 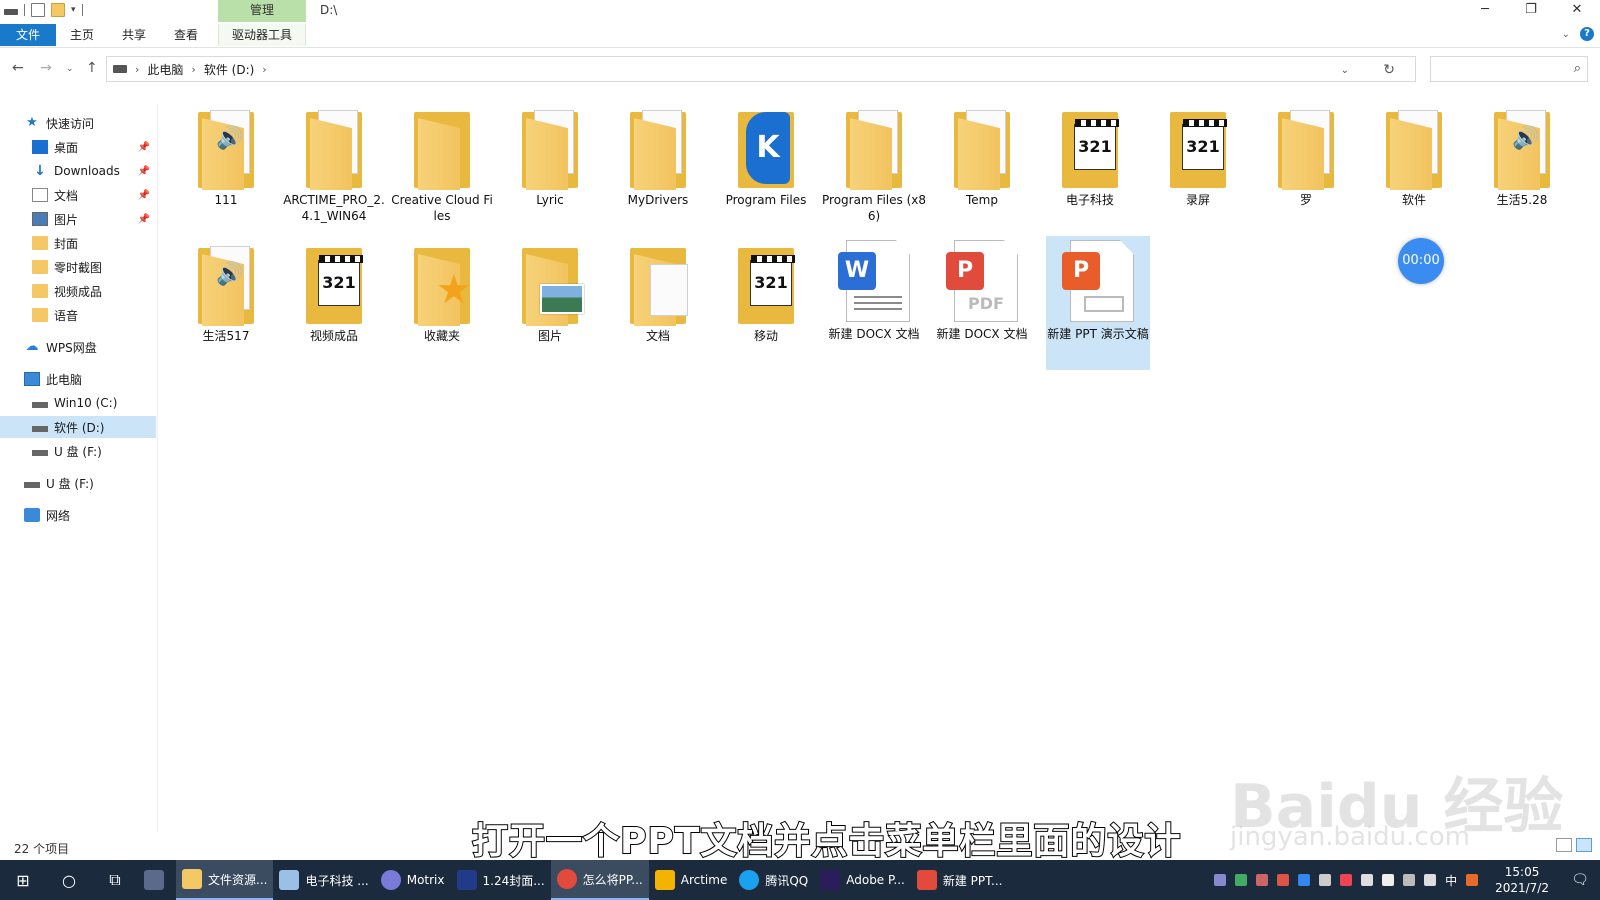 What do you see at coordinates (1577, 68) in the screenshot?
I see `search-icon: ⌕` at bounding box center [1577, 68].